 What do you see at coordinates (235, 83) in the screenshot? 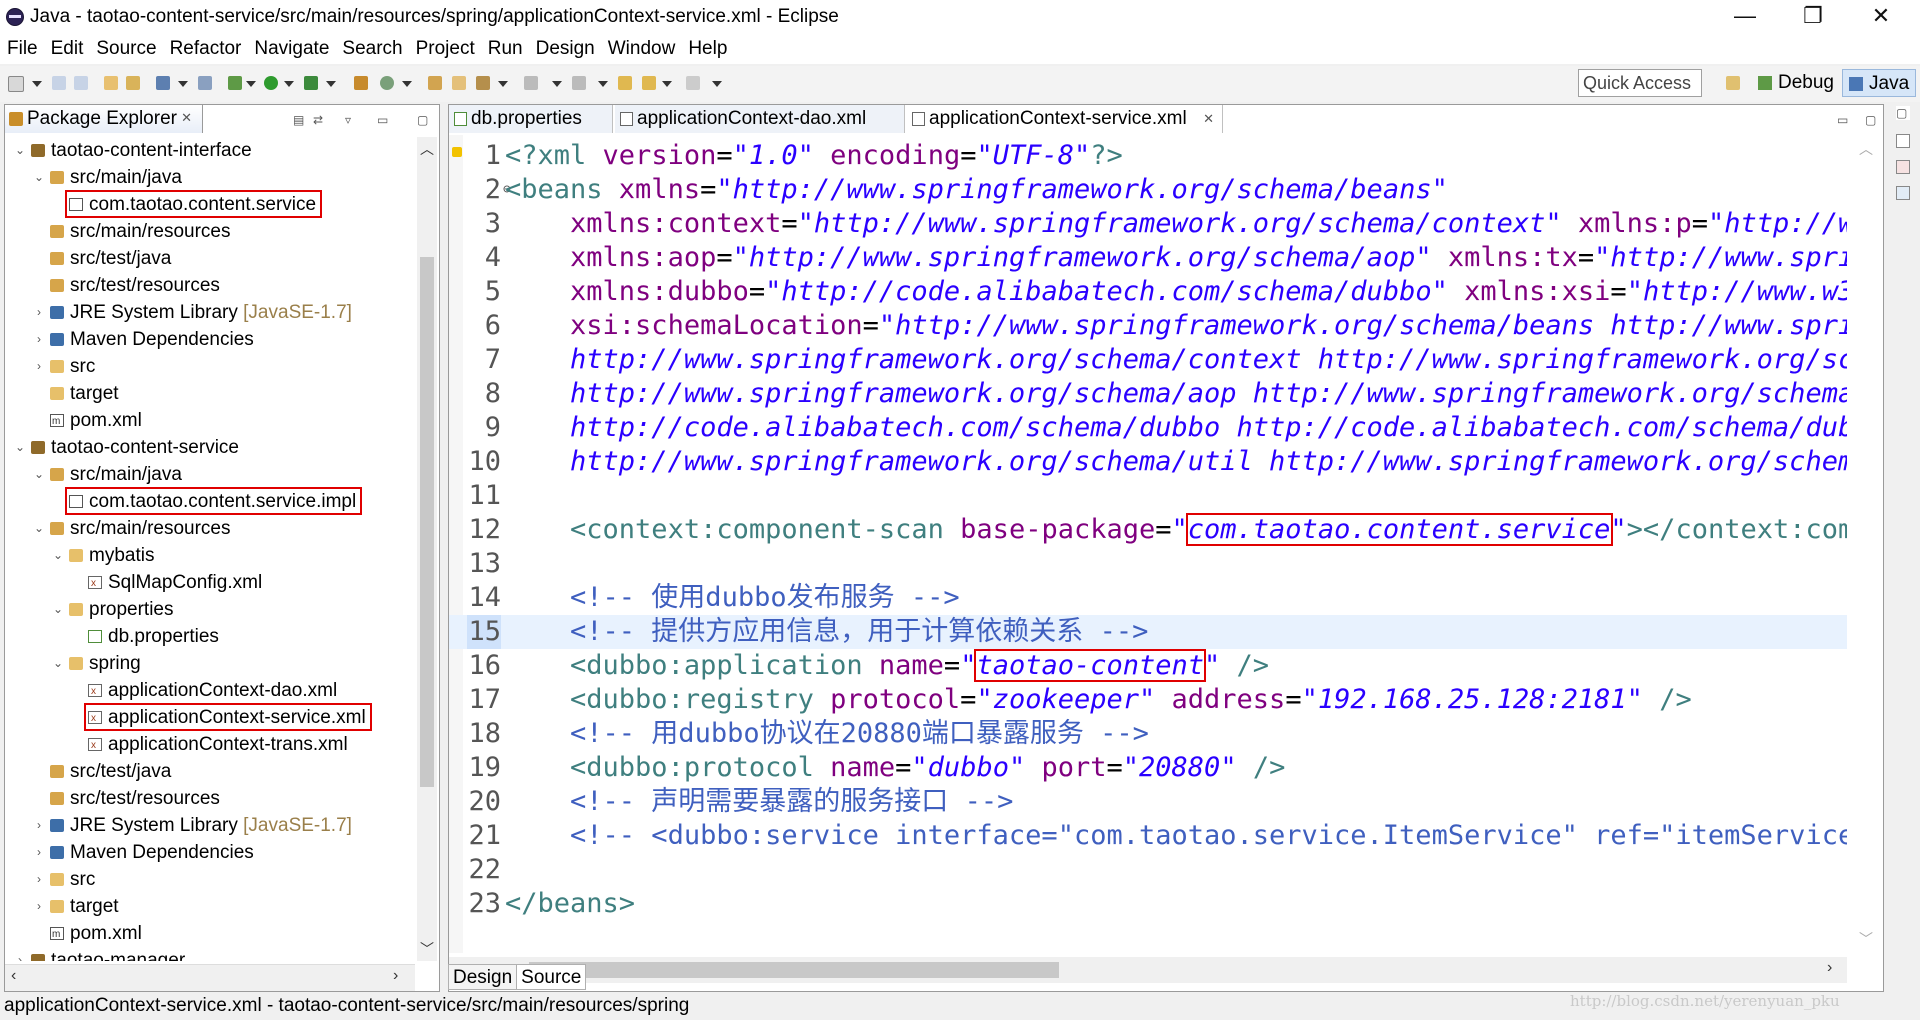
I see `debug-icon` at bounding box center [235, 83].